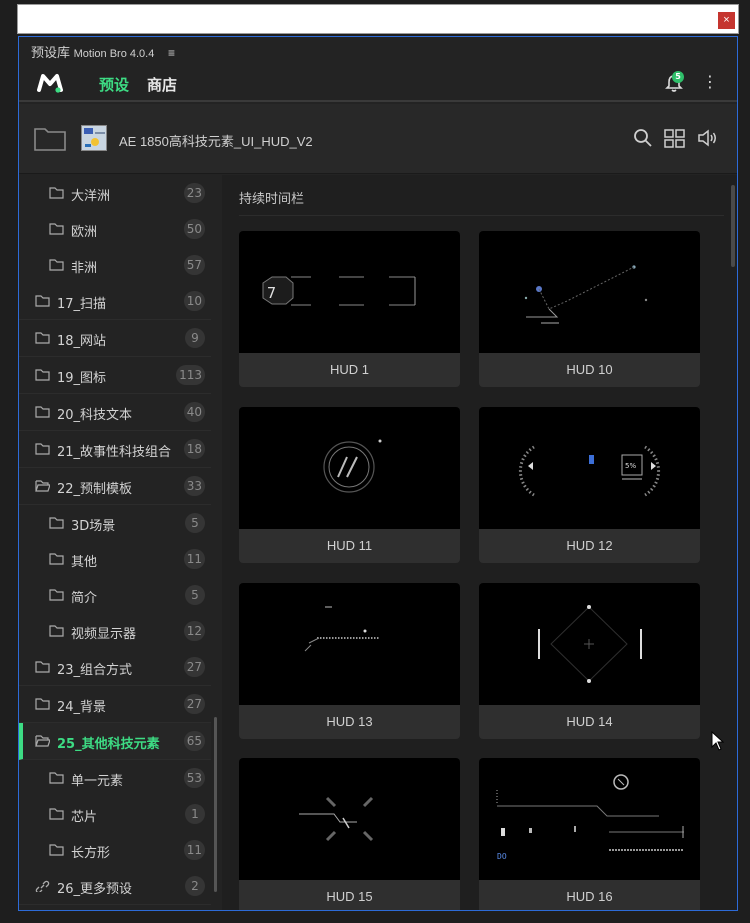 The height and width of the screenshot is (923, 750). What do you see at coordinates (91, 853) in the screenshot?
I see `sidebar-item-label: 长方形` at bounding box center [91, 853].